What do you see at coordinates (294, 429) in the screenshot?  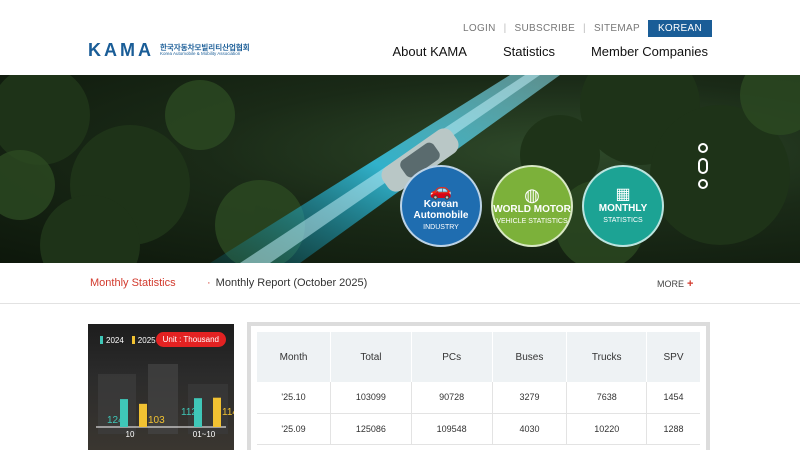 I see `table-cell: '25.09` at bounding box center [294, 429].